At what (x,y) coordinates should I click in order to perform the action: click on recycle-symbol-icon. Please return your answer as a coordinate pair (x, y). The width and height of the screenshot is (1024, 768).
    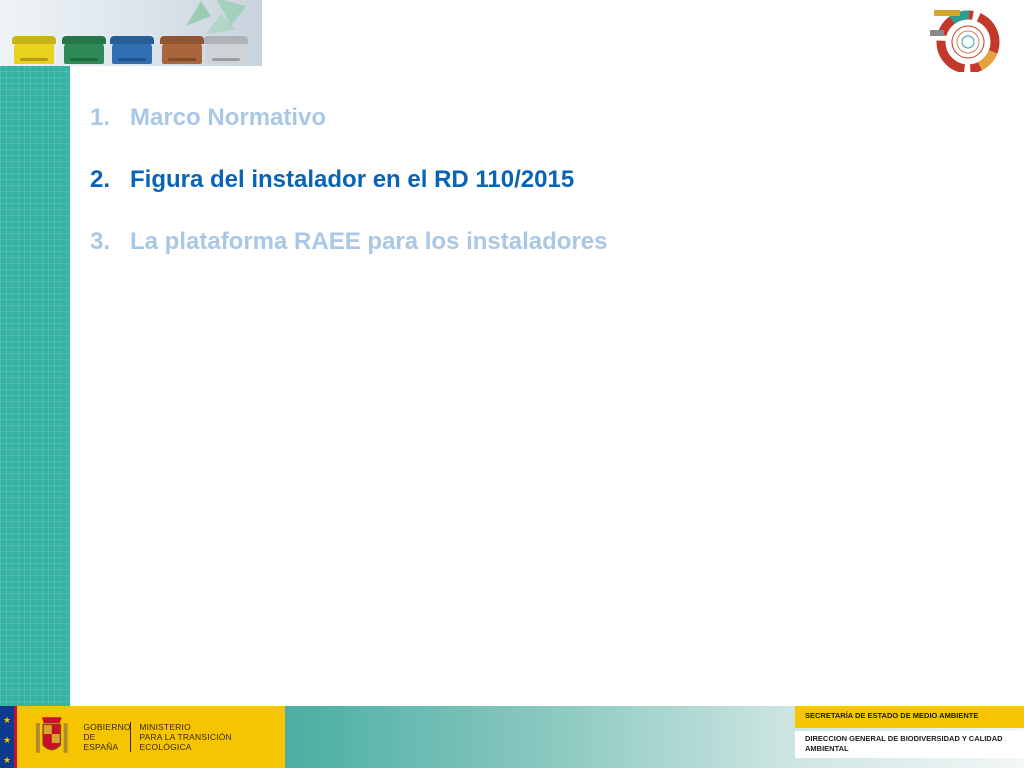
    Looking at the image, I should click on (216, 17).